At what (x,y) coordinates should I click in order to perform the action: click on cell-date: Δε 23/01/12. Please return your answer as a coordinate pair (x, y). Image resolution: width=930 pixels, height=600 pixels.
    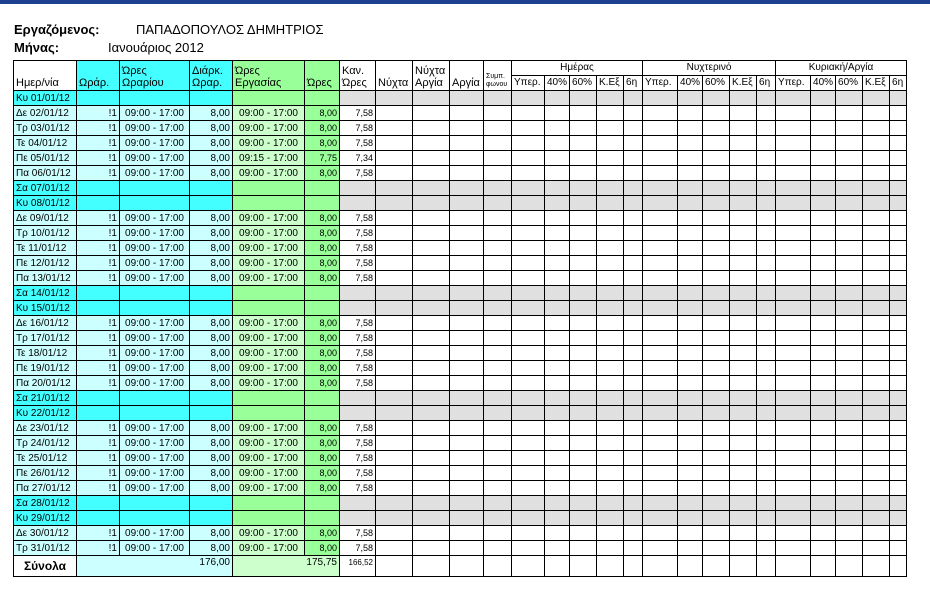
    Looking at the image, I should click on (45, 428).